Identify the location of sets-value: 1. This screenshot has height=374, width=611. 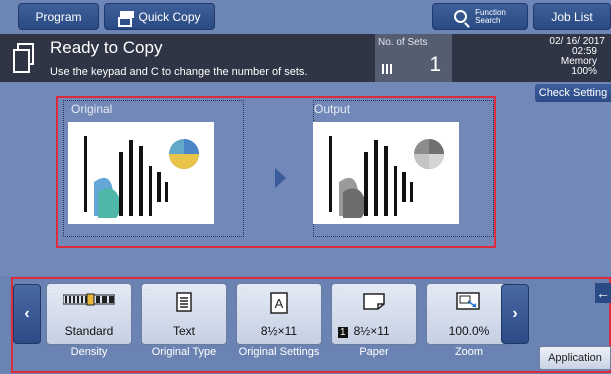
(435, 64).